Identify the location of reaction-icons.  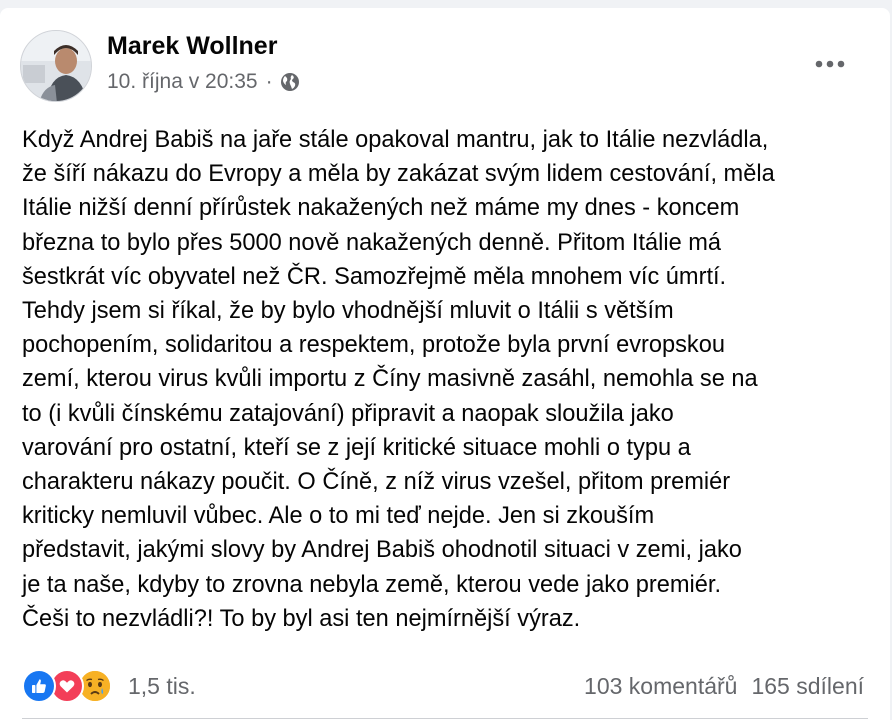
(67, 686).